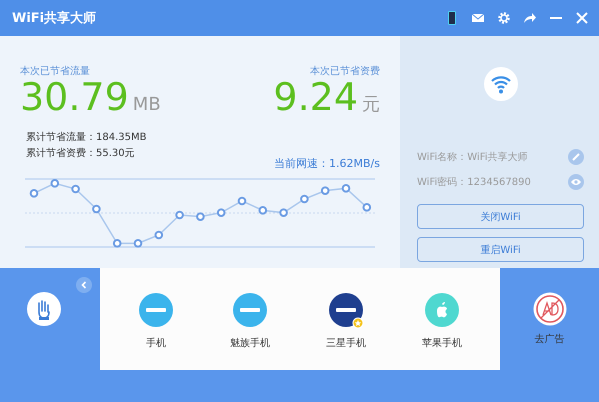 The image size is (599, 402). What do you see at coordinates (81, 153) in the screenshot?
I see `total-savings-text: 累计节省资费：55.30元` at bounding box center [81, 153].